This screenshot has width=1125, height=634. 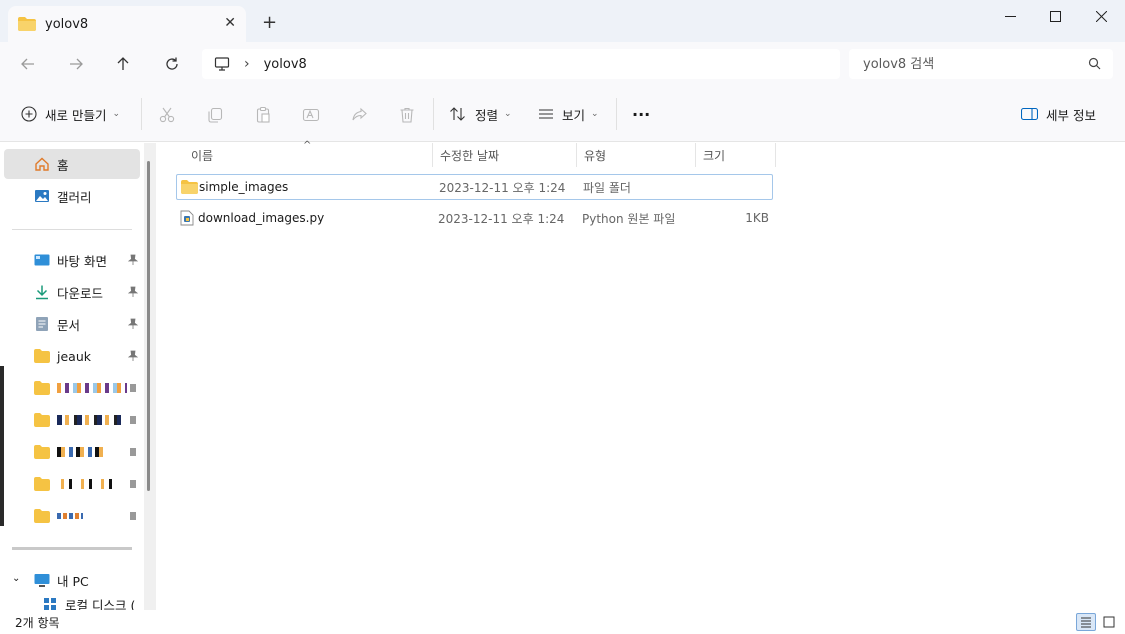 I want to click on close-icon, so click(x=1101, y=16).